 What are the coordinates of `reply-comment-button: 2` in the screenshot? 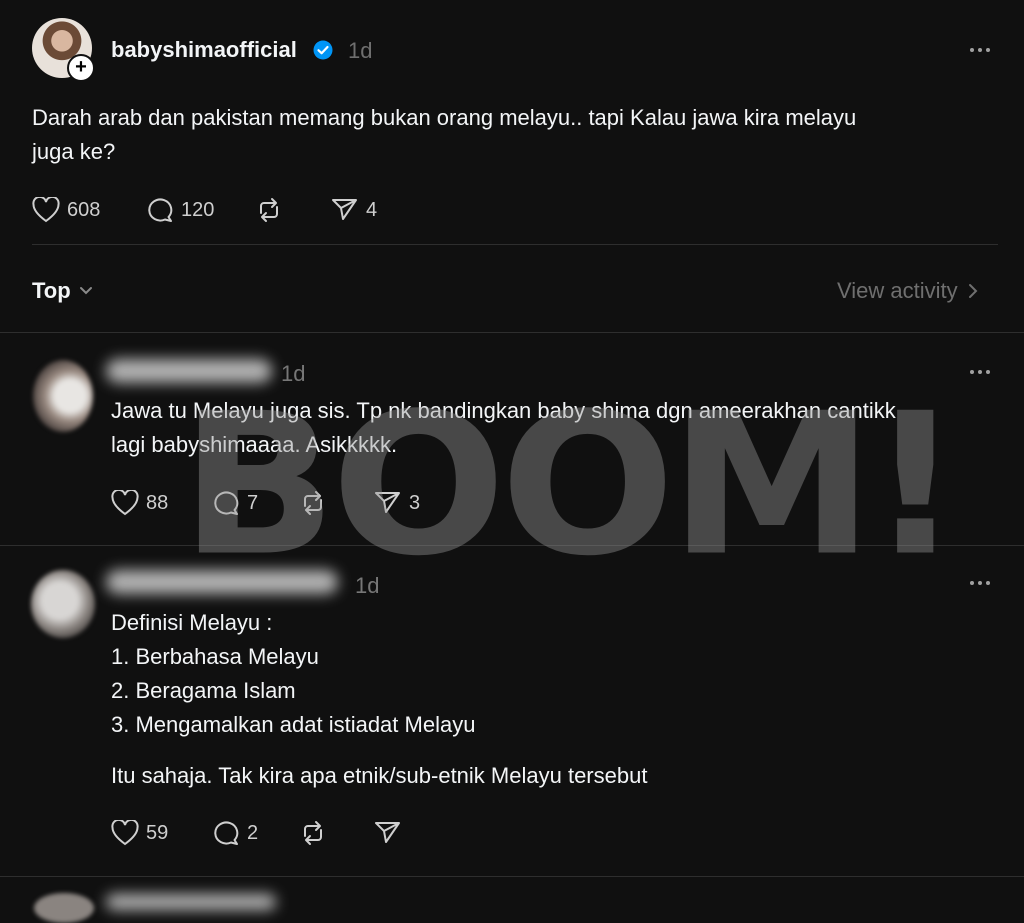 It's located at (235, 833).